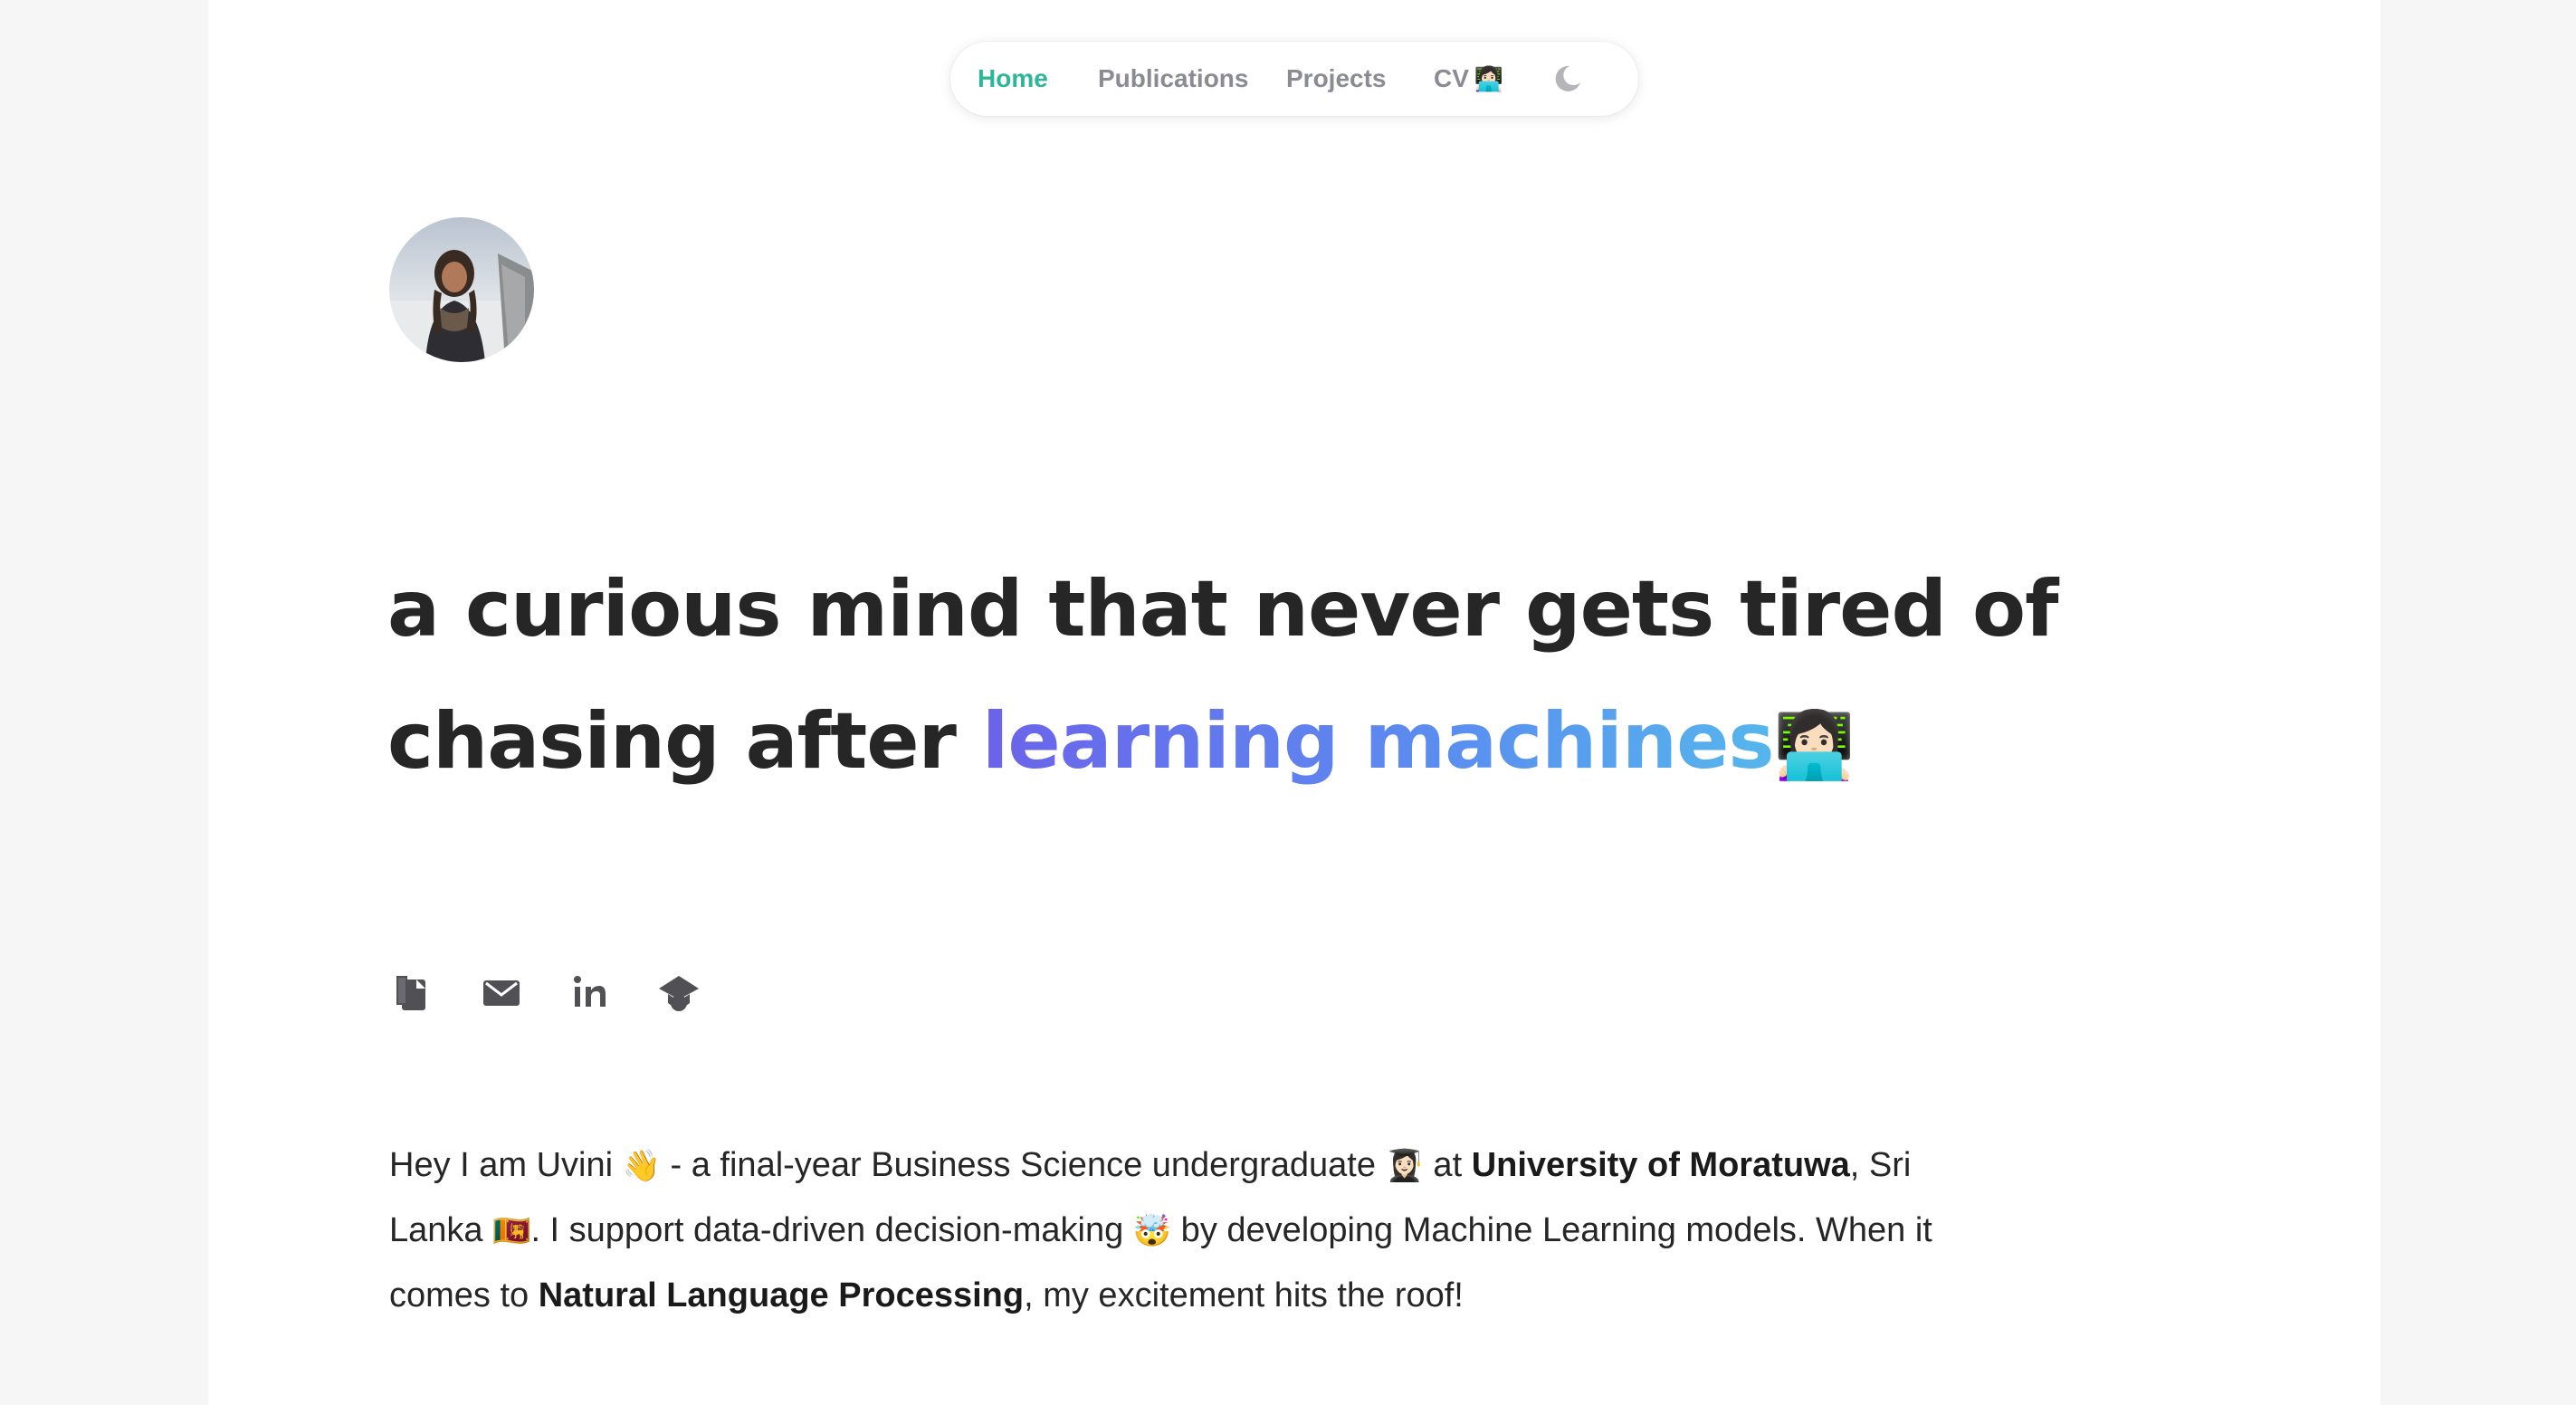 This screenshot has width=2576, height=1405. What do you see at coordinates (1405, 1166) in the screenshot?
I see `student-emoji: 👩🏻‍🎓` at bounding box center [1405, 1166].